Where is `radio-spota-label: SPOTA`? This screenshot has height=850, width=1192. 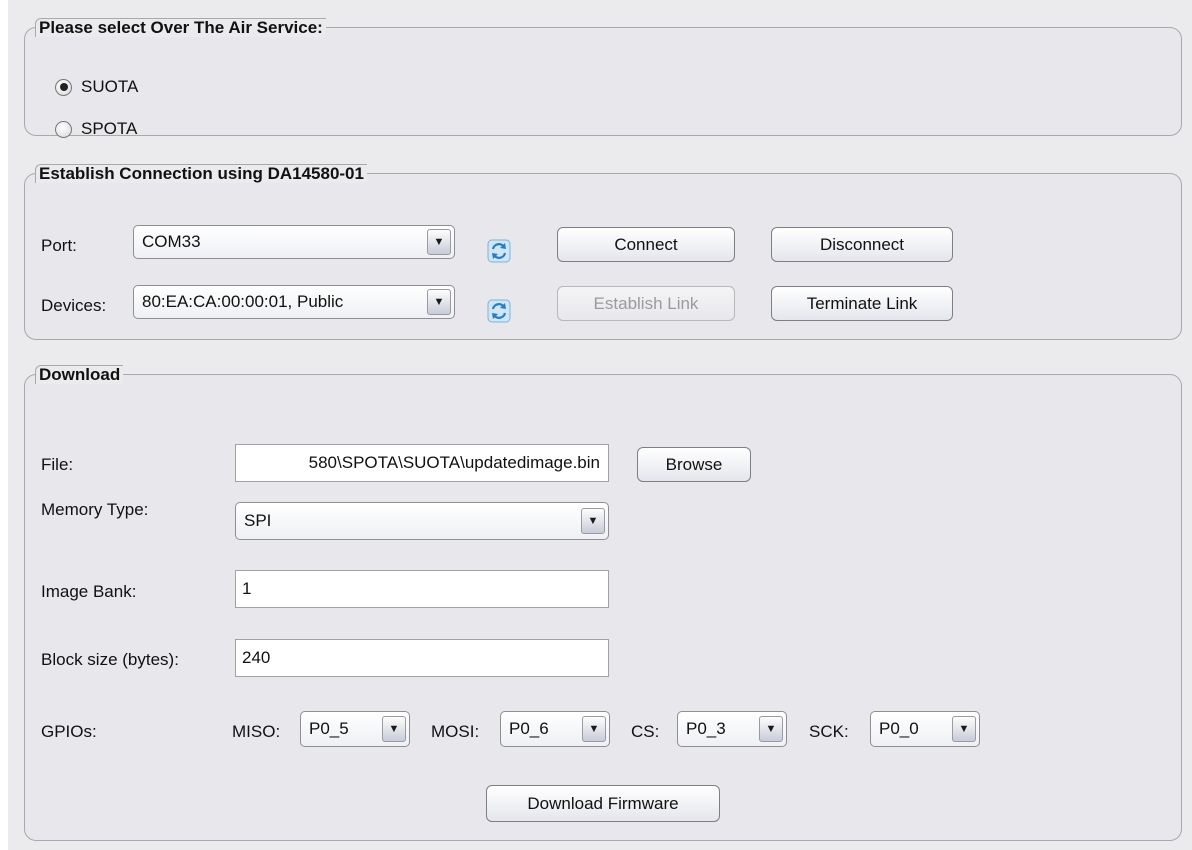
radio-spota-label: SPOTA is located at coordinates (109, 128).